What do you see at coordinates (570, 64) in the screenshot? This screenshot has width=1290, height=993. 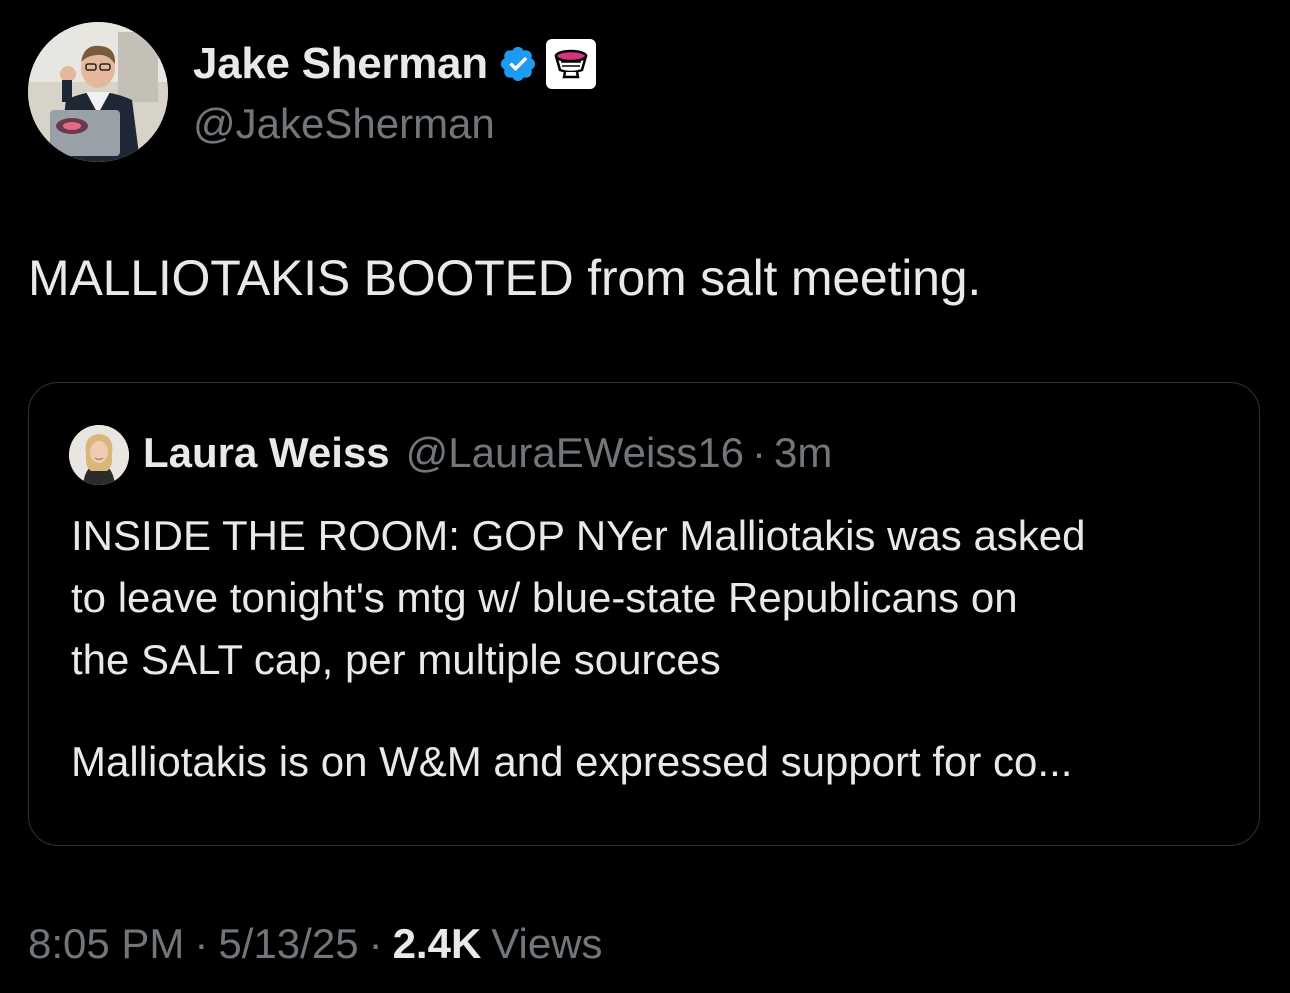 I see `punchbowl-affiliate-icon` at bounding box center [570, 64].